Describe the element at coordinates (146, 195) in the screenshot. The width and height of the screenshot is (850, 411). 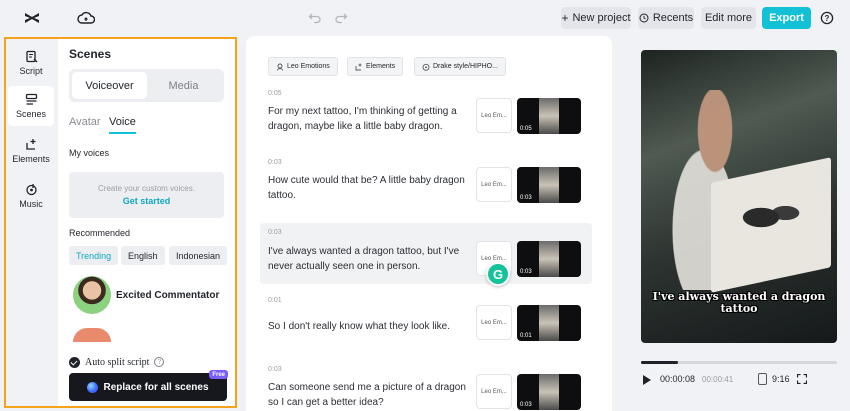
I see `create-voice-box: Create your custom voices. Get started` at that location.